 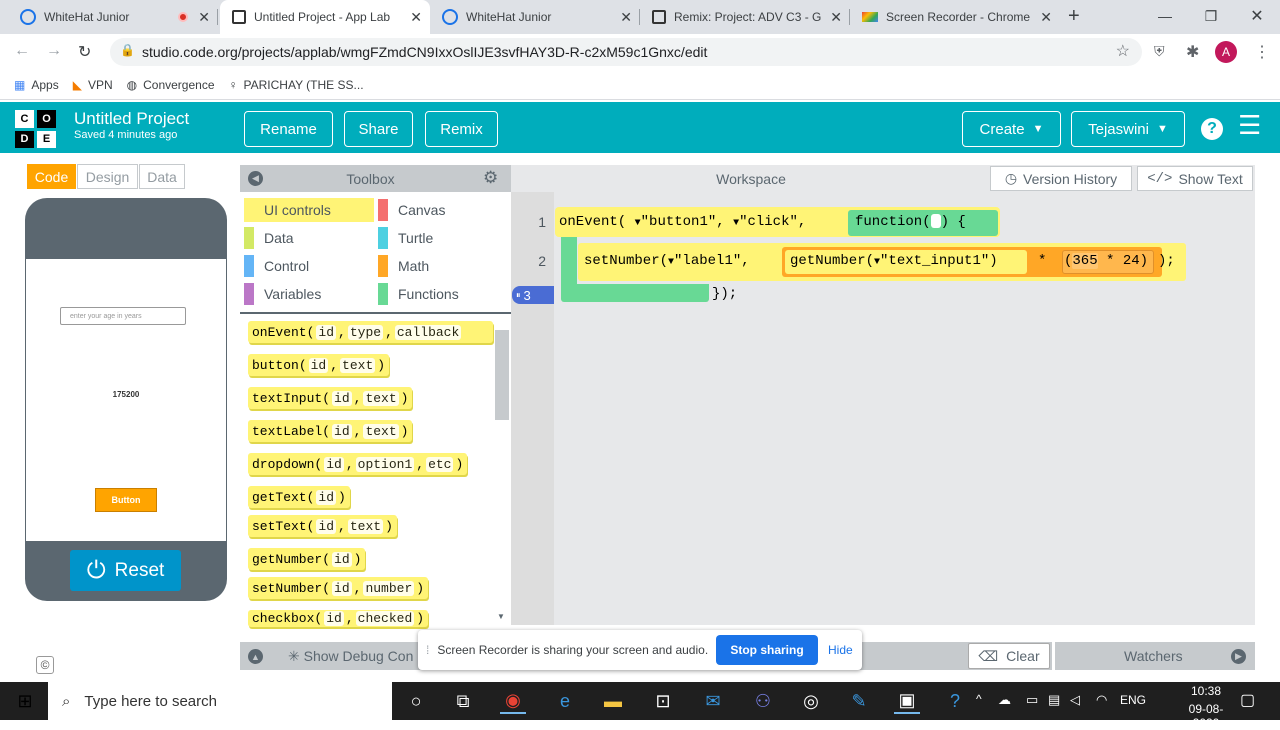 I want to click on number-365: 365, so click(x=1085, y=261).